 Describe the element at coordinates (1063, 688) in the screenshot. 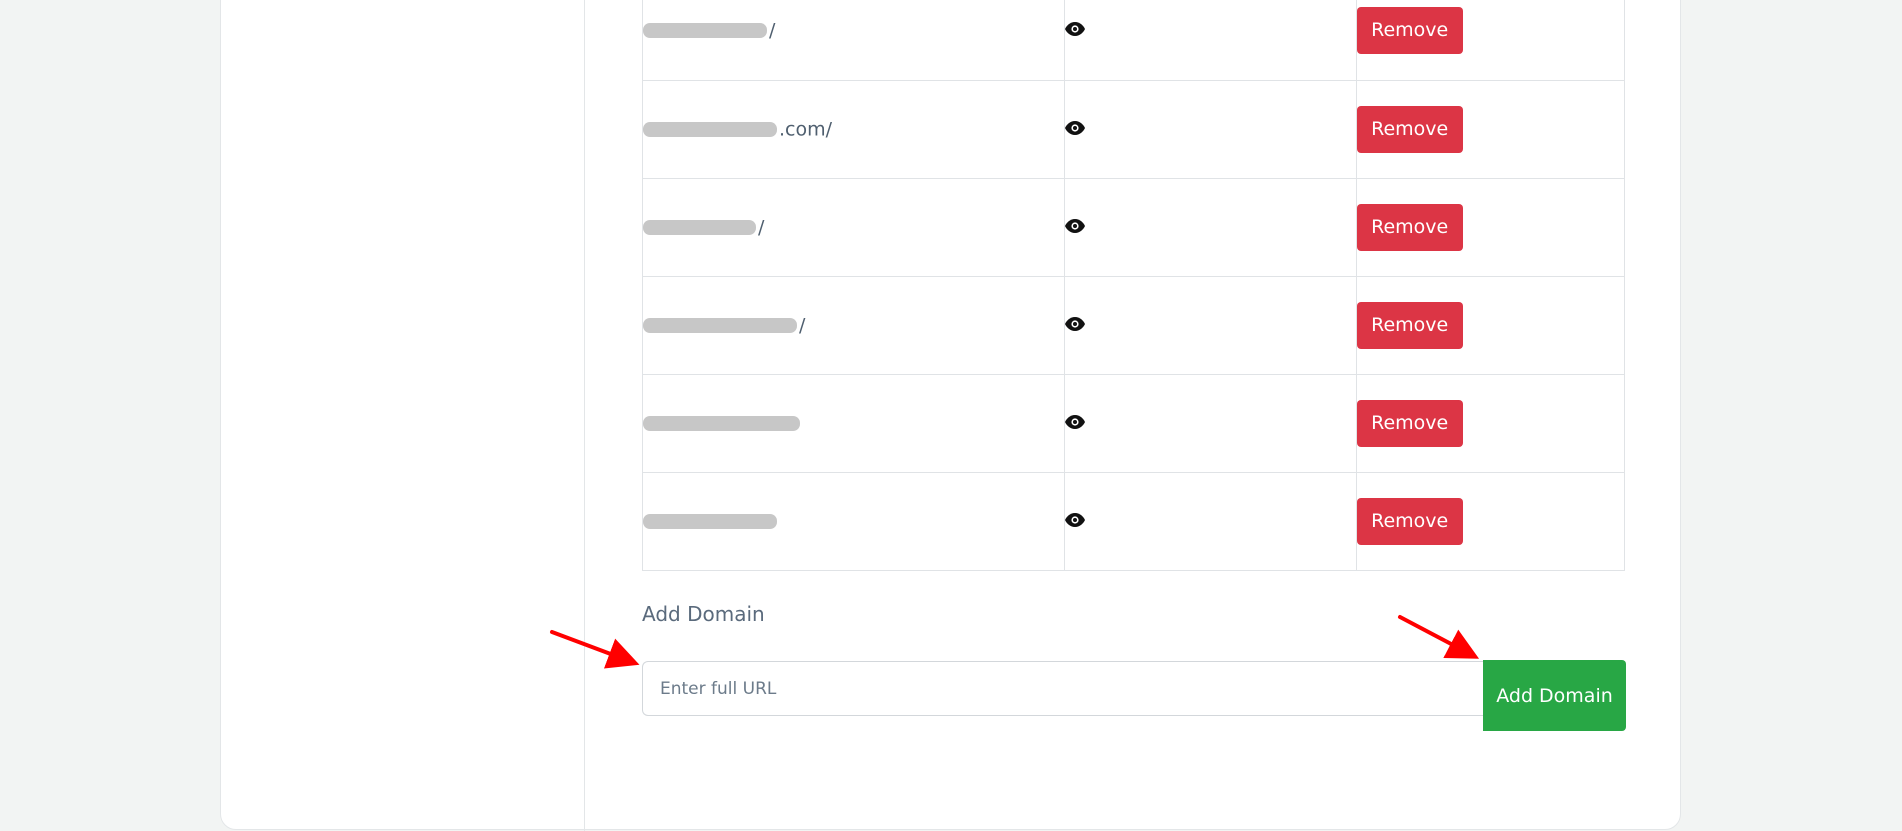

I see `url-input` at that location.